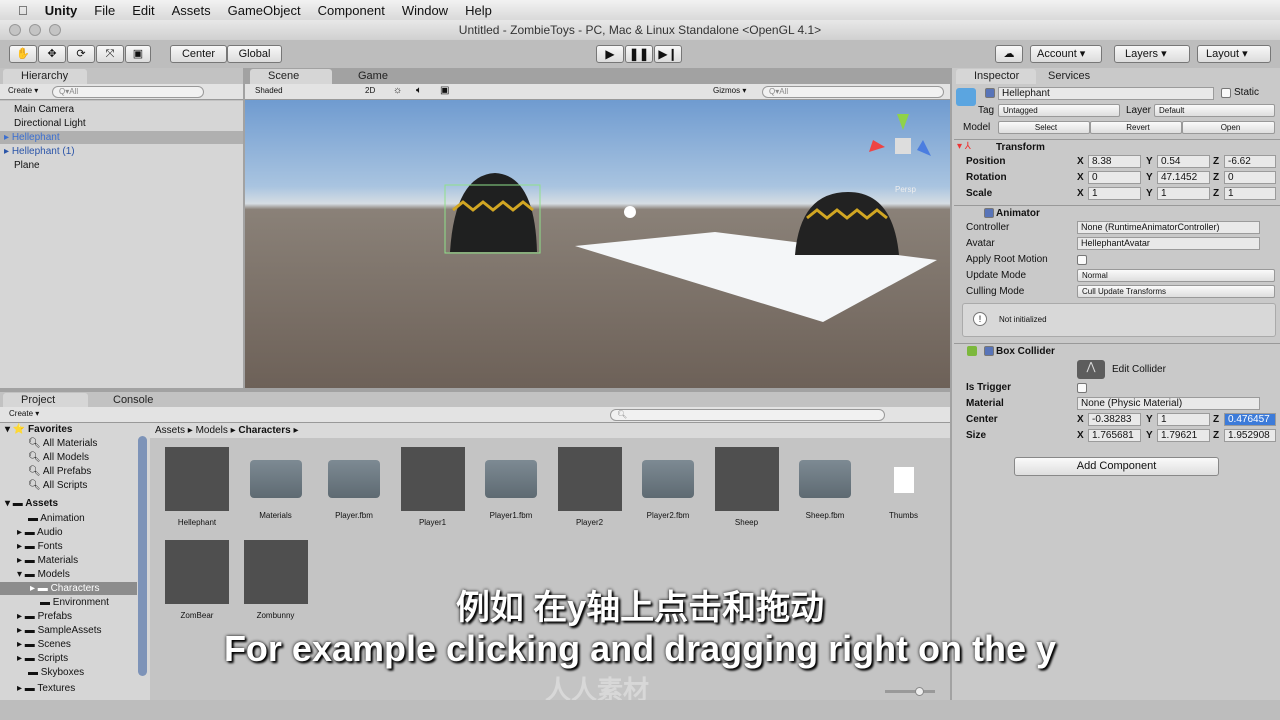 This screenshot has width=1280, height=720. What do you see at coordinates (919, 691) in the screenshot?
I see `slider-handle` at bounding box center [919, 691].